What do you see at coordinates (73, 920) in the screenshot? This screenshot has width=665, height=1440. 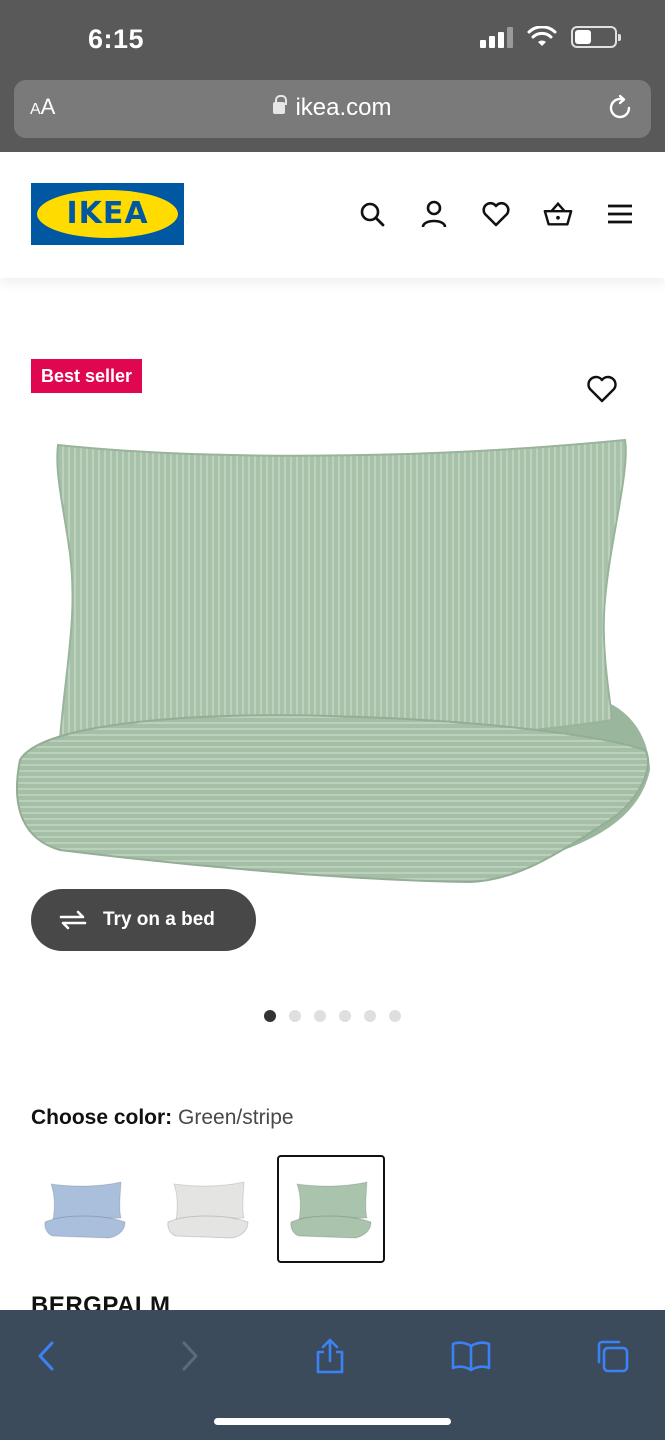 I see `swap-icon` at bounding box center [73, 920].